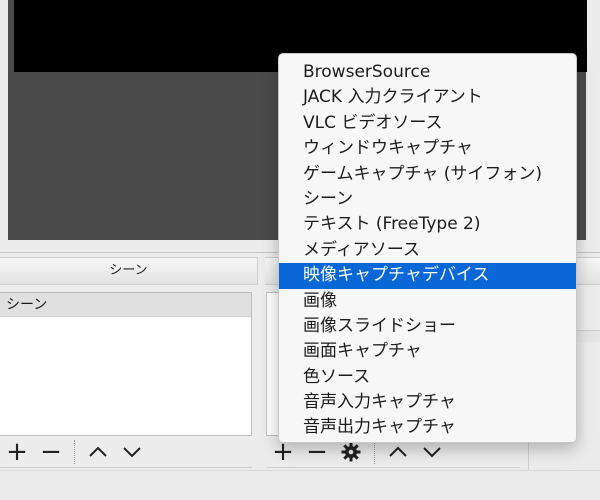 The height and width of the screenshot is (500, 600). I want to click on plus-icon: +, so click(17, 451).